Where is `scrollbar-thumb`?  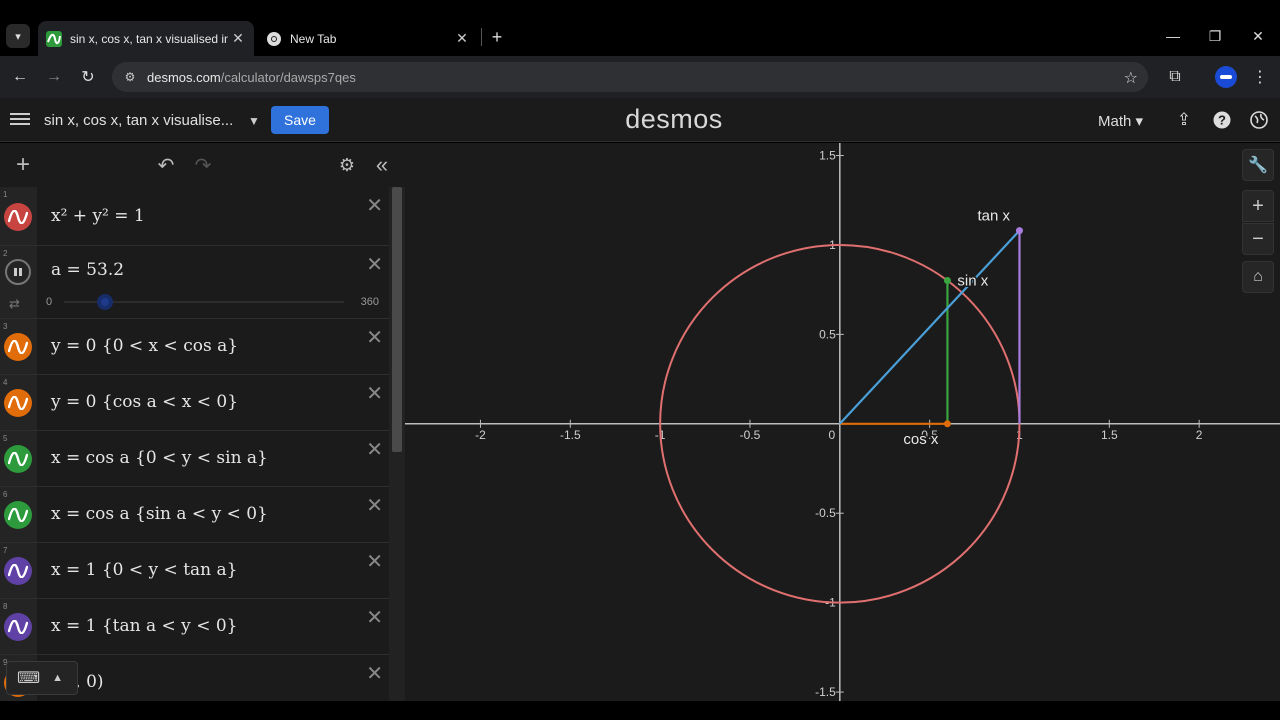
scrollbar-thumb is located at coordinates (397, 319).